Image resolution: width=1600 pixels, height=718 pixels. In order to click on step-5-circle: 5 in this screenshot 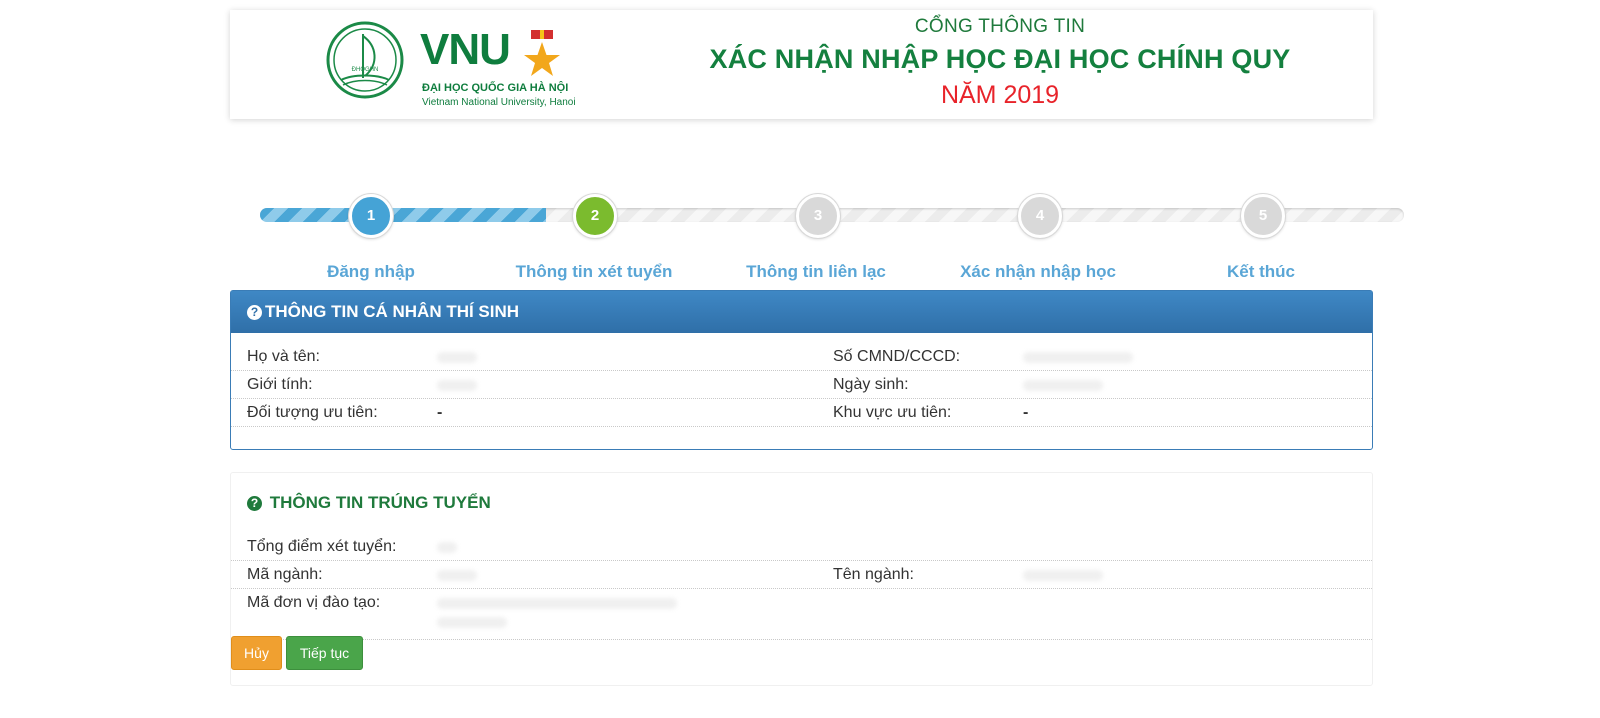, I will do `click(1263, 216)`.